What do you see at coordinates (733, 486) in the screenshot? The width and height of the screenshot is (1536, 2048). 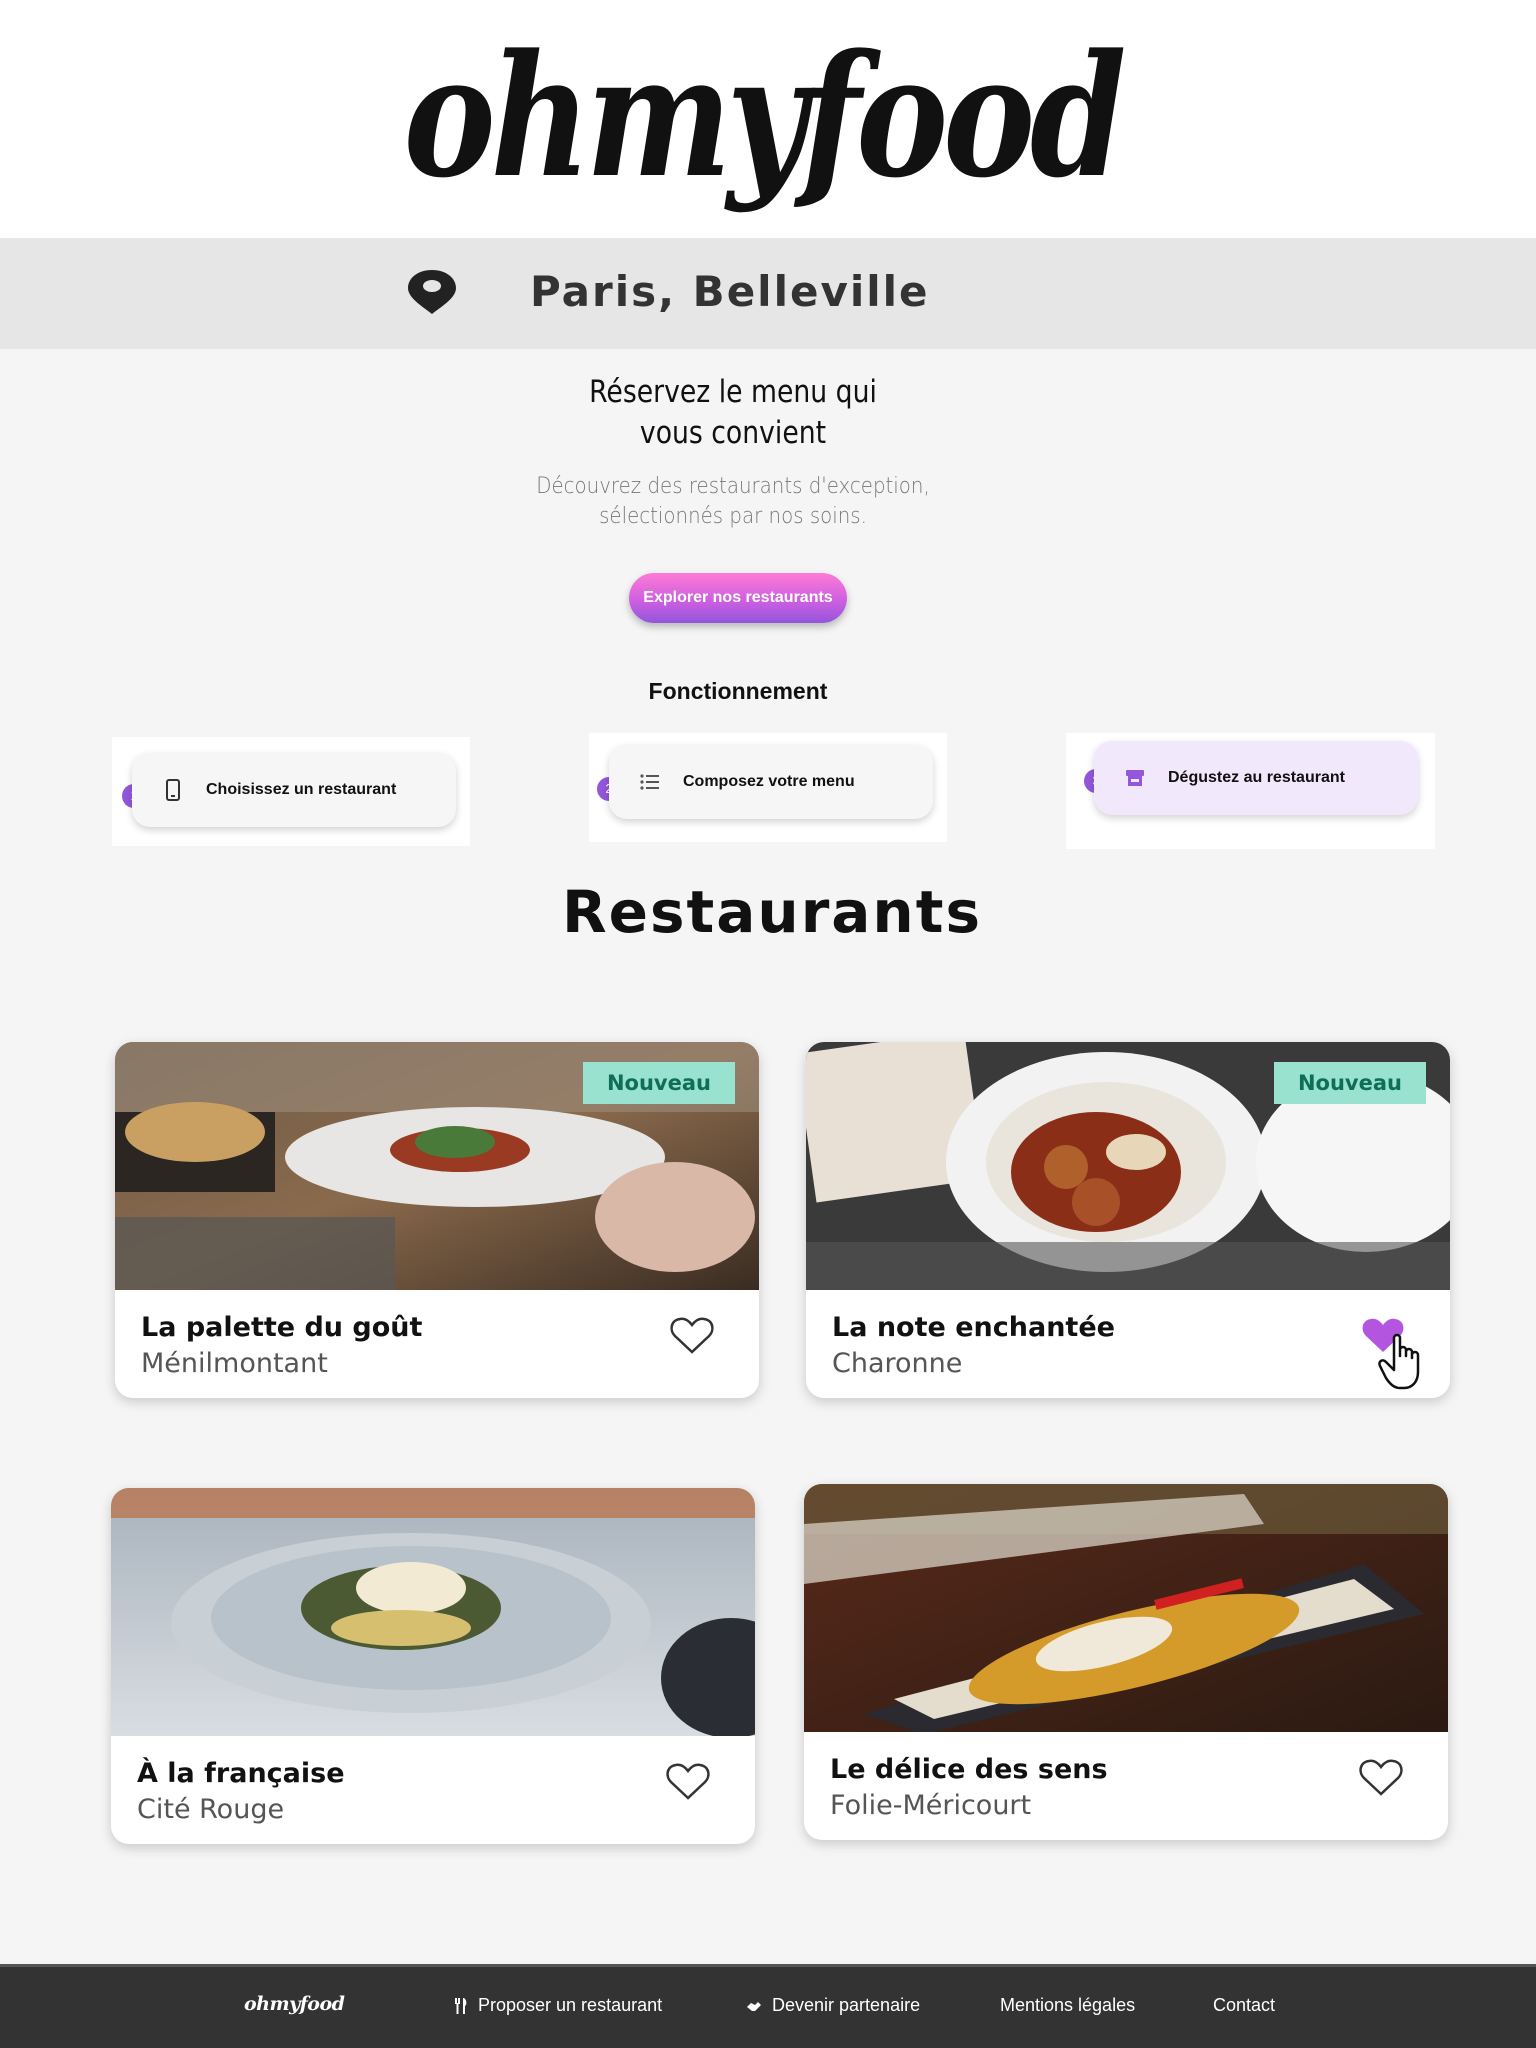 I see `hero-subtitle-line: Découvrez des restaurants d'exception,` at bounding box center [733, 486].